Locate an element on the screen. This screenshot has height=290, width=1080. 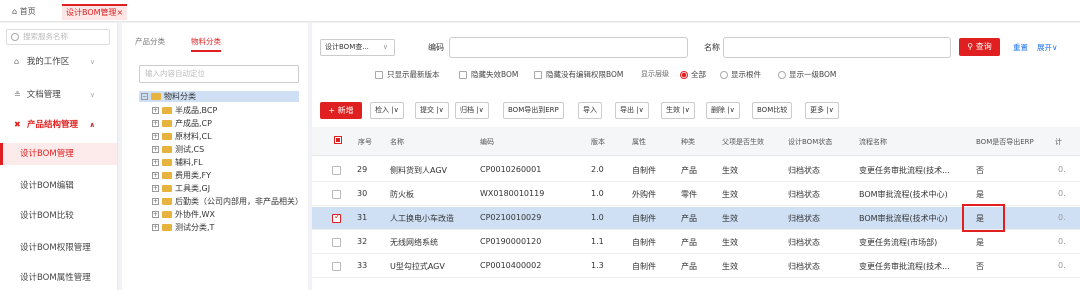
structure-icon: ✖ is located at coordinates (17, 124).